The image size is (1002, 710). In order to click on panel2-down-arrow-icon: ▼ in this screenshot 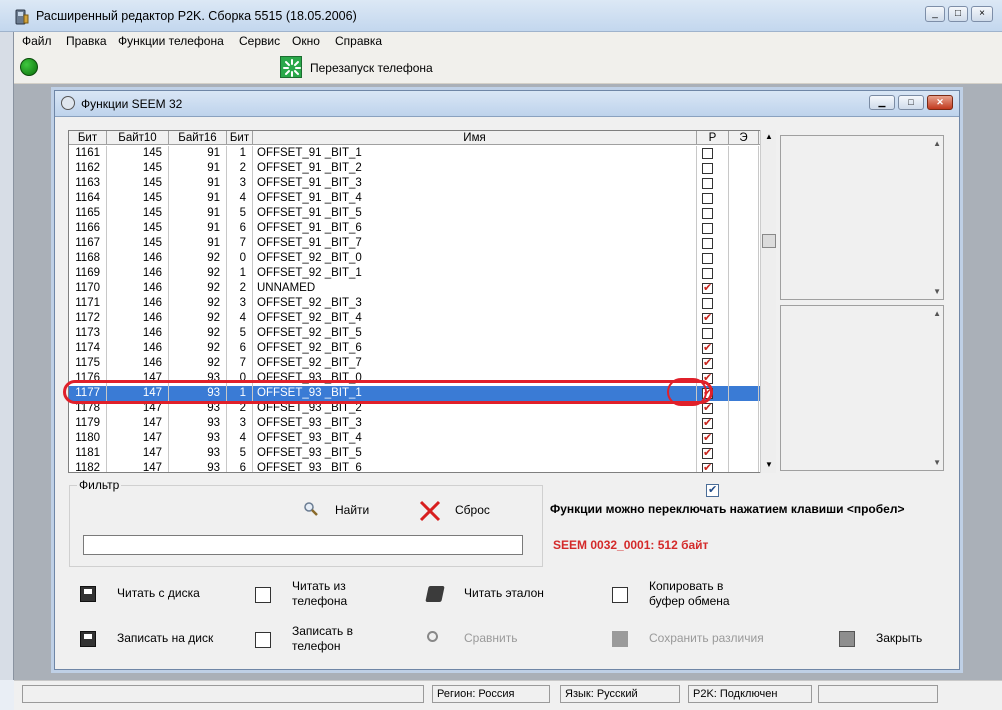, I will do `click(937, 462)`.